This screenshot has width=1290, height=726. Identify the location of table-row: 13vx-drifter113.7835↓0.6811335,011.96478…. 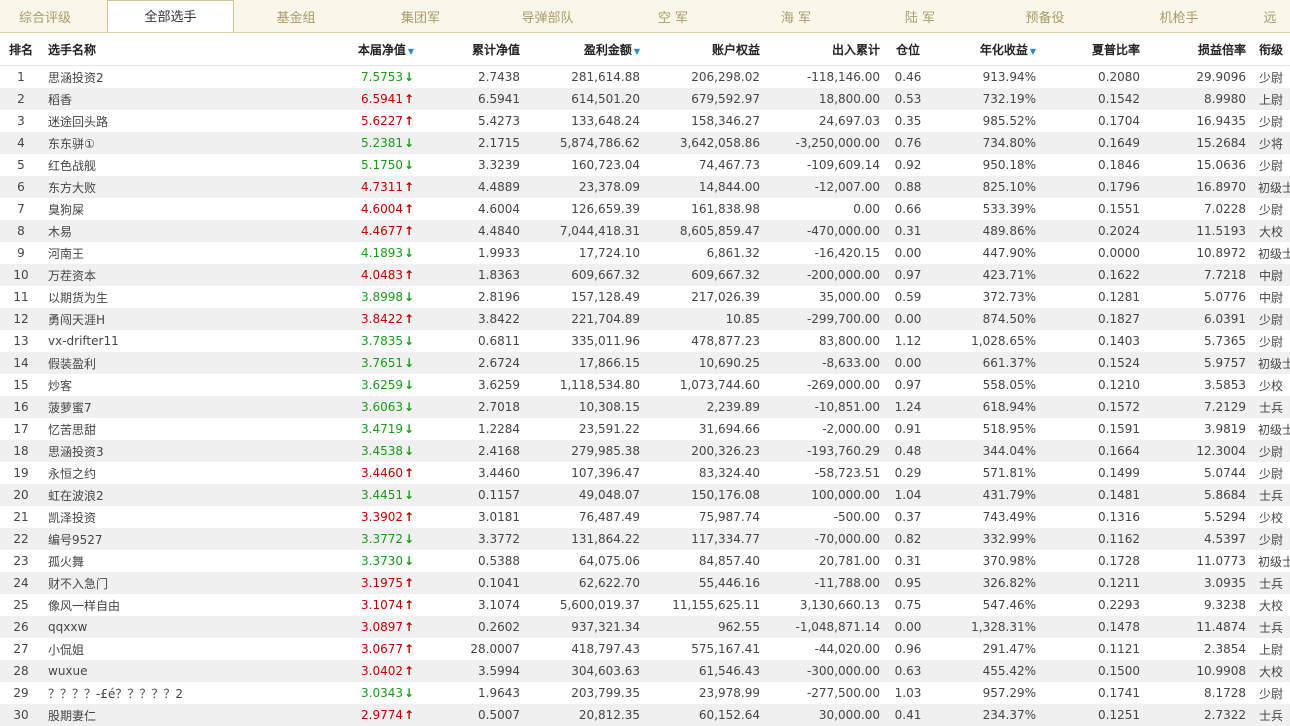
(645, 341).